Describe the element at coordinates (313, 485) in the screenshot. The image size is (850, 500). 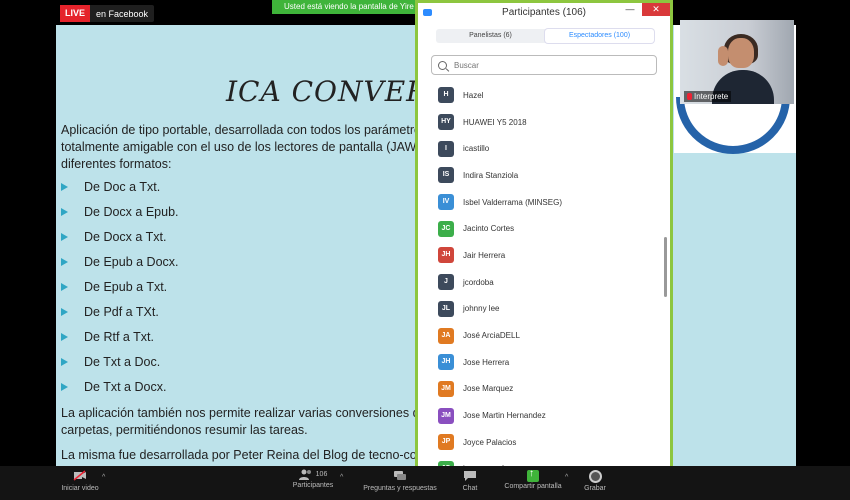
I see `participants-label: Participantes` at that location.